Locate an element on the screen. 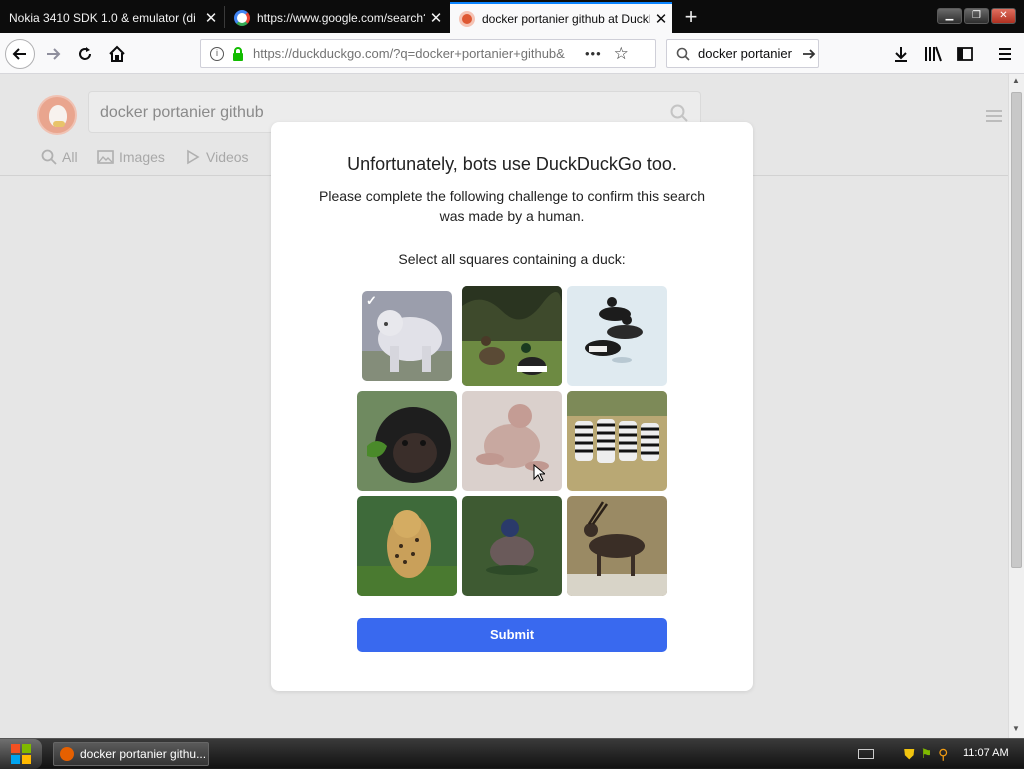 The width and height of the screenshot is (1024, 769). system-tray: ⛊ ⚑ ⚲ is located at coordinates (903, 754).